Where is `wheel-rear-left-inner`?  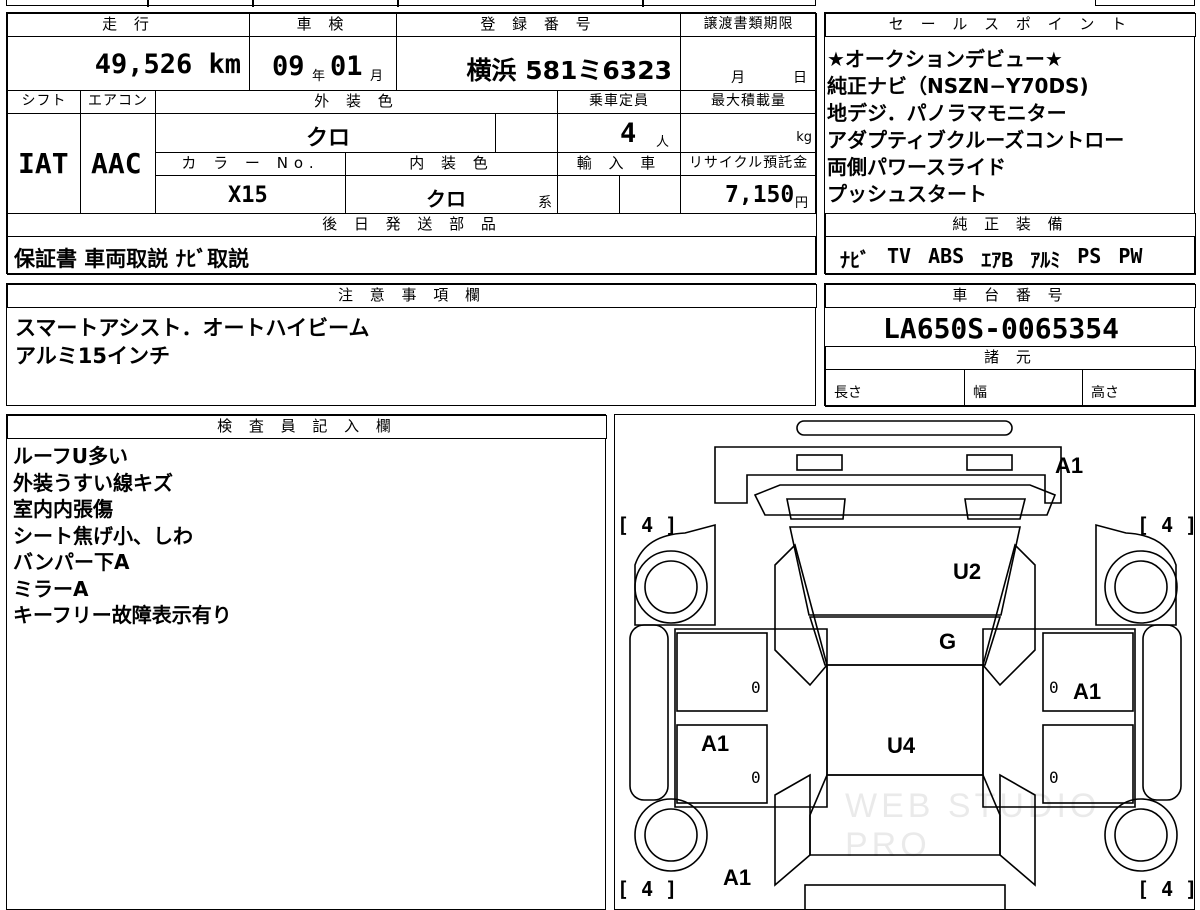
wheel-rear-left-inner is located at coordinates (671, 835).